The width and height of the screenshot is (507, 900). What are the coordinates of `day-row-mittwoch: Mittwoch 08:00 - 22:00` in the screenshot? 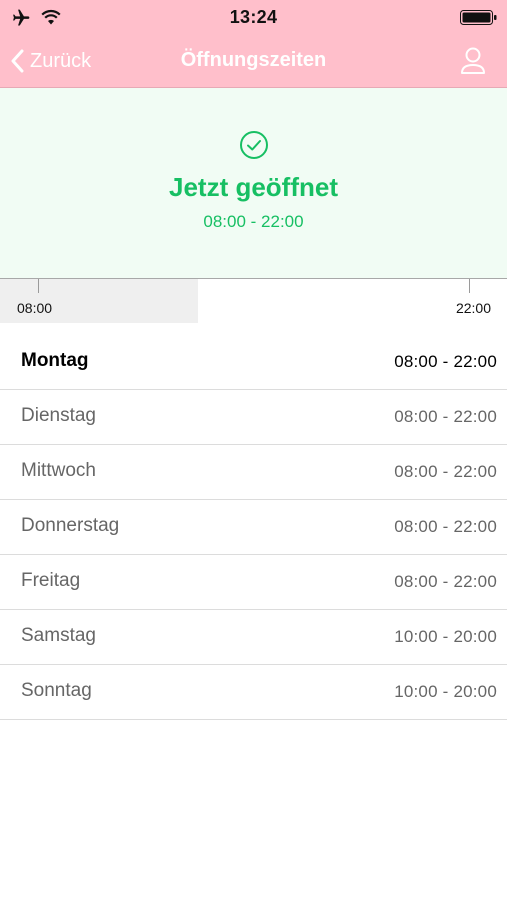 It's located at (253, 472).